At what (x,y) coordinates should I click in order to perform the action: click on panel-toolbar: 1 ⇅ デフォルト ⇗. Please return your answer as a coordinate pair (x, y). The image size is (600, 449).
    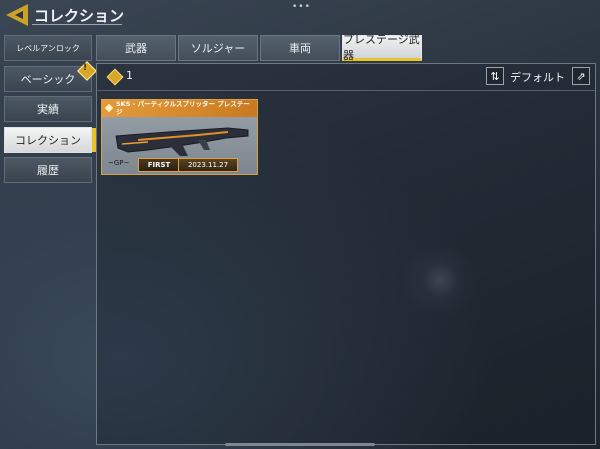
    Looking at the image, I should click on (346, 77).